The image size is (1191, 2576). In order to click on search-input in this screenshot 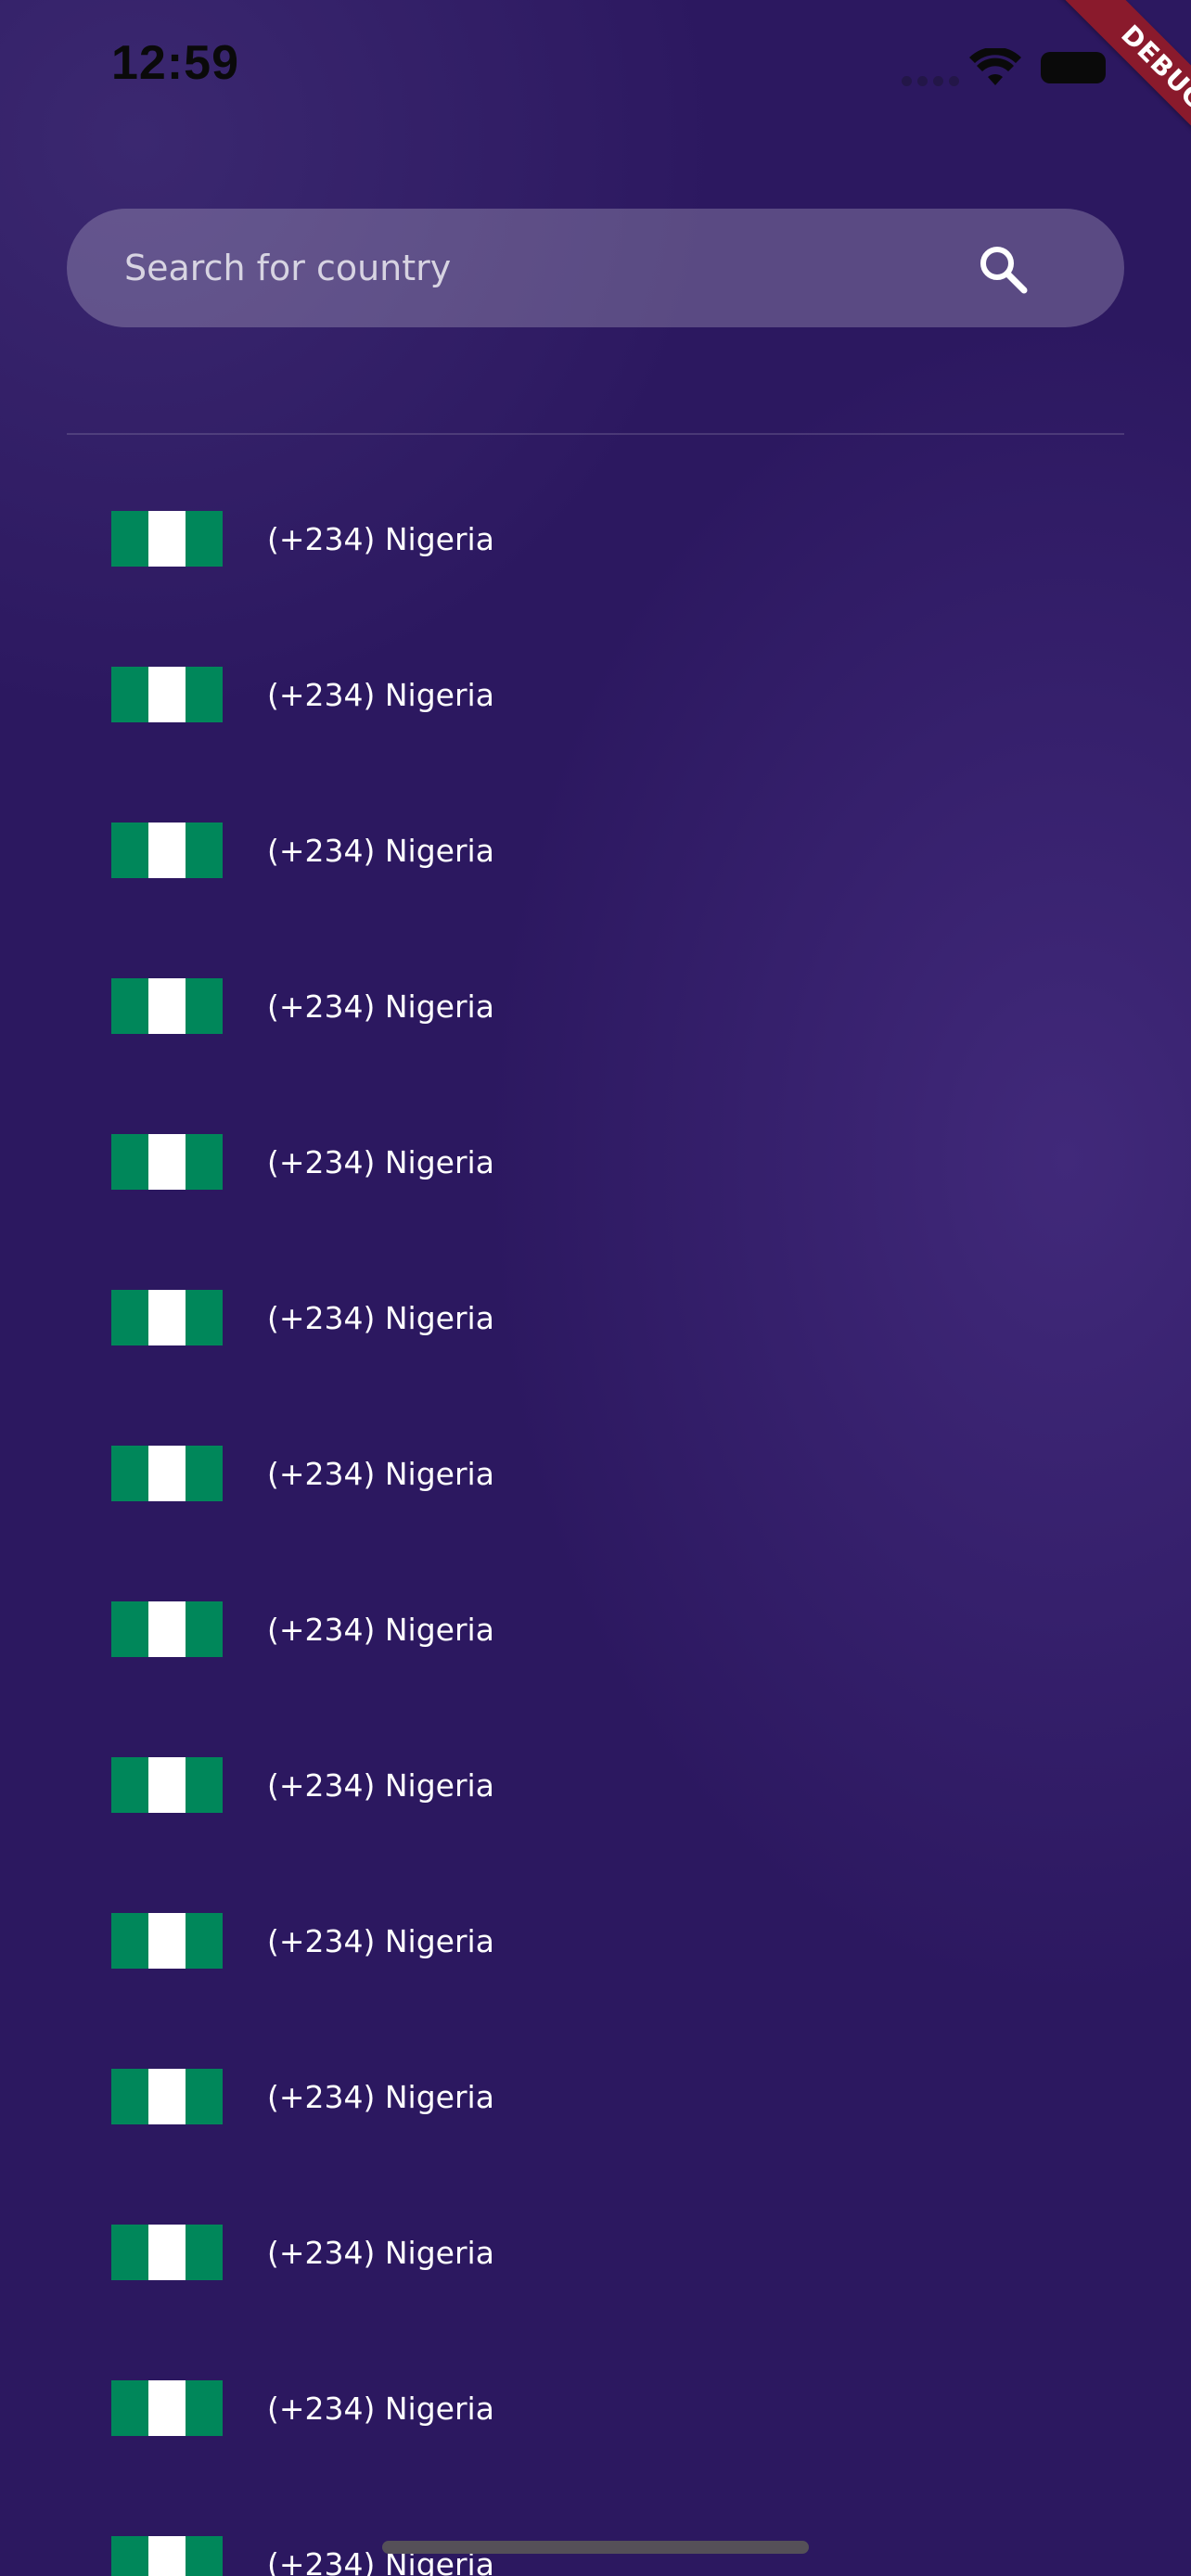, I will do `click(576, 268)`.